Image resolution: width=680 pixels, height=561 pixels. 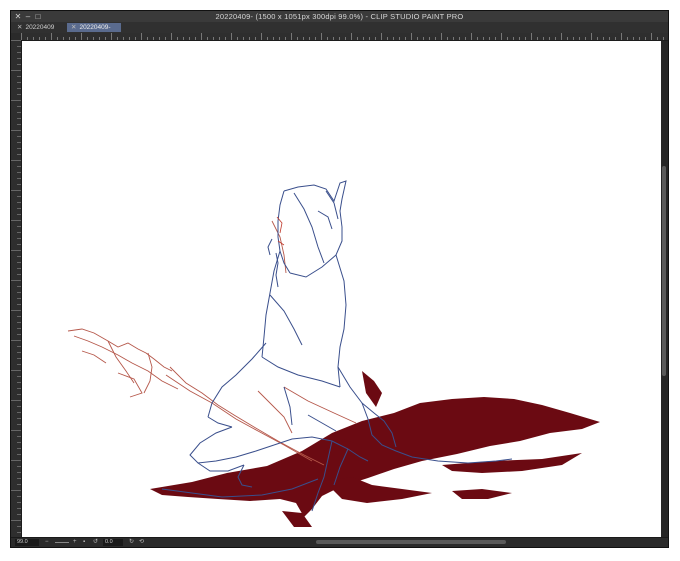 I want to click on horizontal-scroll-thumb, so click(x=411, y=542).